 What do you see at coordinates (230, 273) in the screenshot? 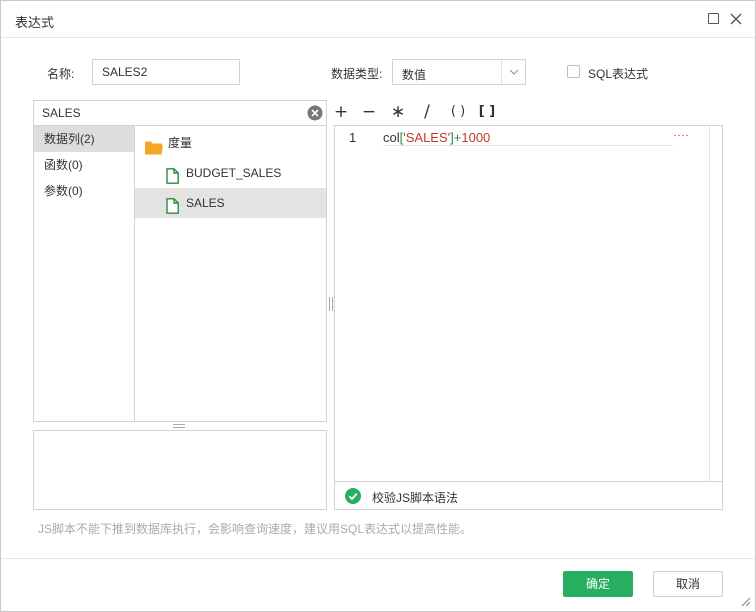
I see `field-tree: 度量 BUDGET_SALES SALES` at bounding box center [230, 273].